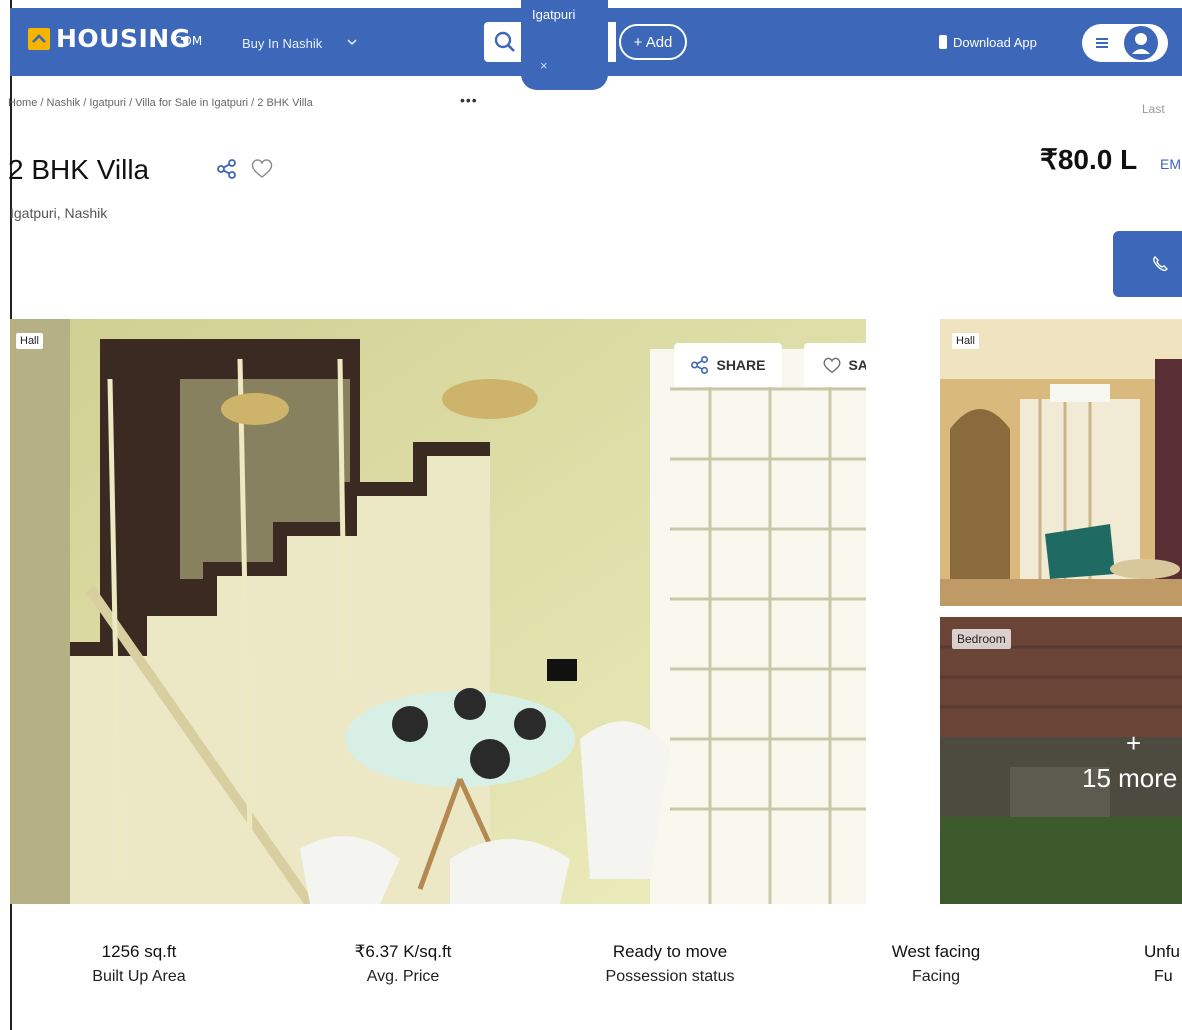  I want to click on stat-value: 1256 sq.ft, so click(139, 951).